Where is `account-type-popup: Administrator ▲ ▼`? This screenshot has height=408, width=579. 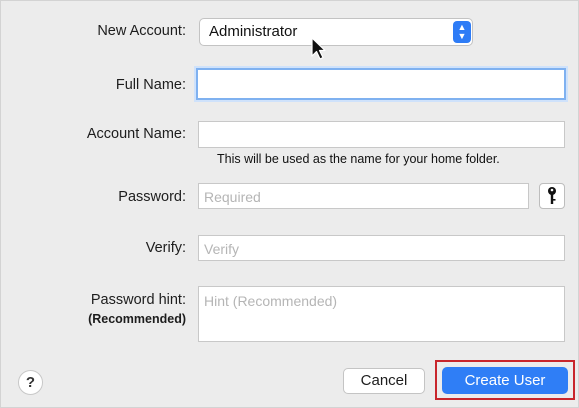
account-type-popup: Administrator ▲ ▼ is located at coordinates (336, 32).